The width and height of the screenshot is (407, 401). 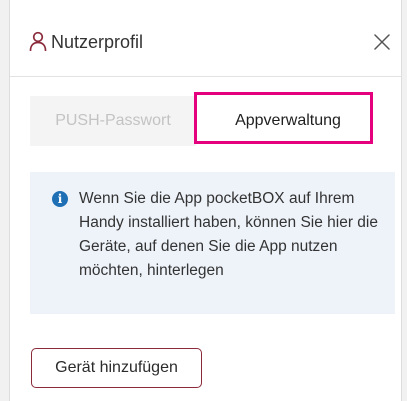 What do you see at coordinates (38, 41) in the screenshot?
I see `user-icon` at bounding box center [38, 41].